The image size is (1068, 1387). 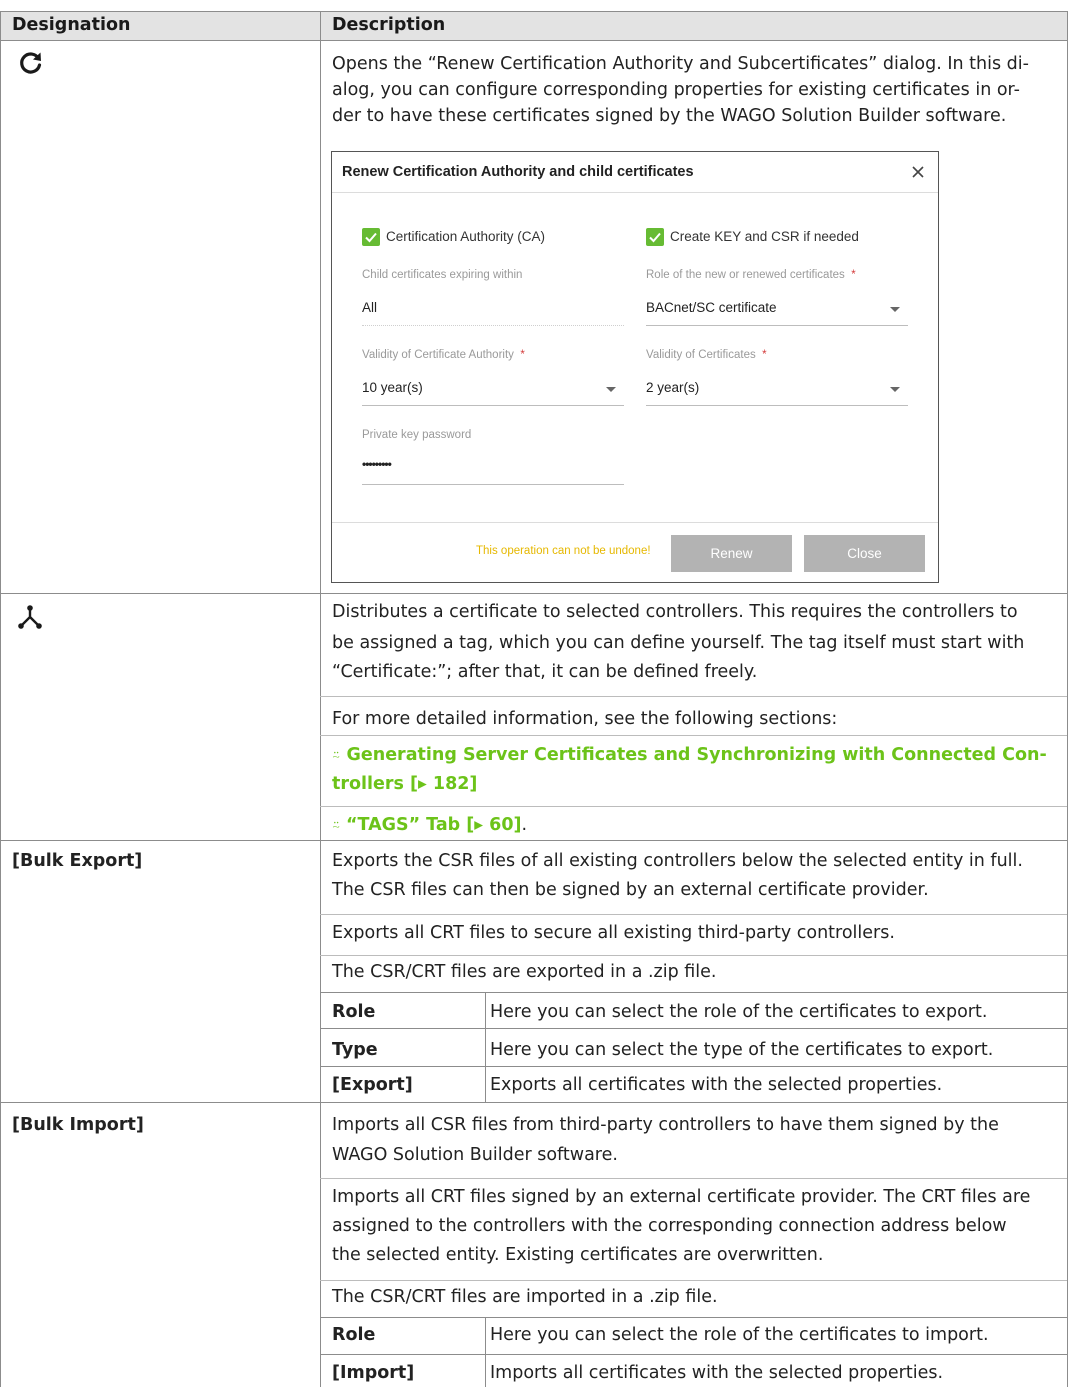 What do you see at coordinates (371, 237) in the screenshot?
I see `ca-checkbox` at bounding box center [371, 237].